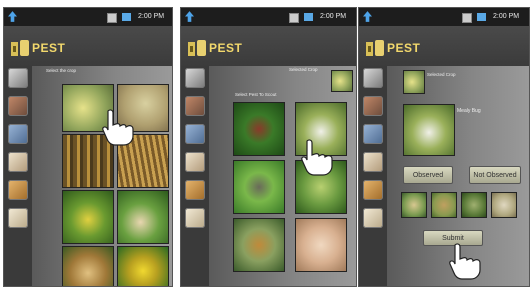 The width and height of the screenshot is (531, 289). I want to click on not-observed-button: Not Observed, so click(495, 175).